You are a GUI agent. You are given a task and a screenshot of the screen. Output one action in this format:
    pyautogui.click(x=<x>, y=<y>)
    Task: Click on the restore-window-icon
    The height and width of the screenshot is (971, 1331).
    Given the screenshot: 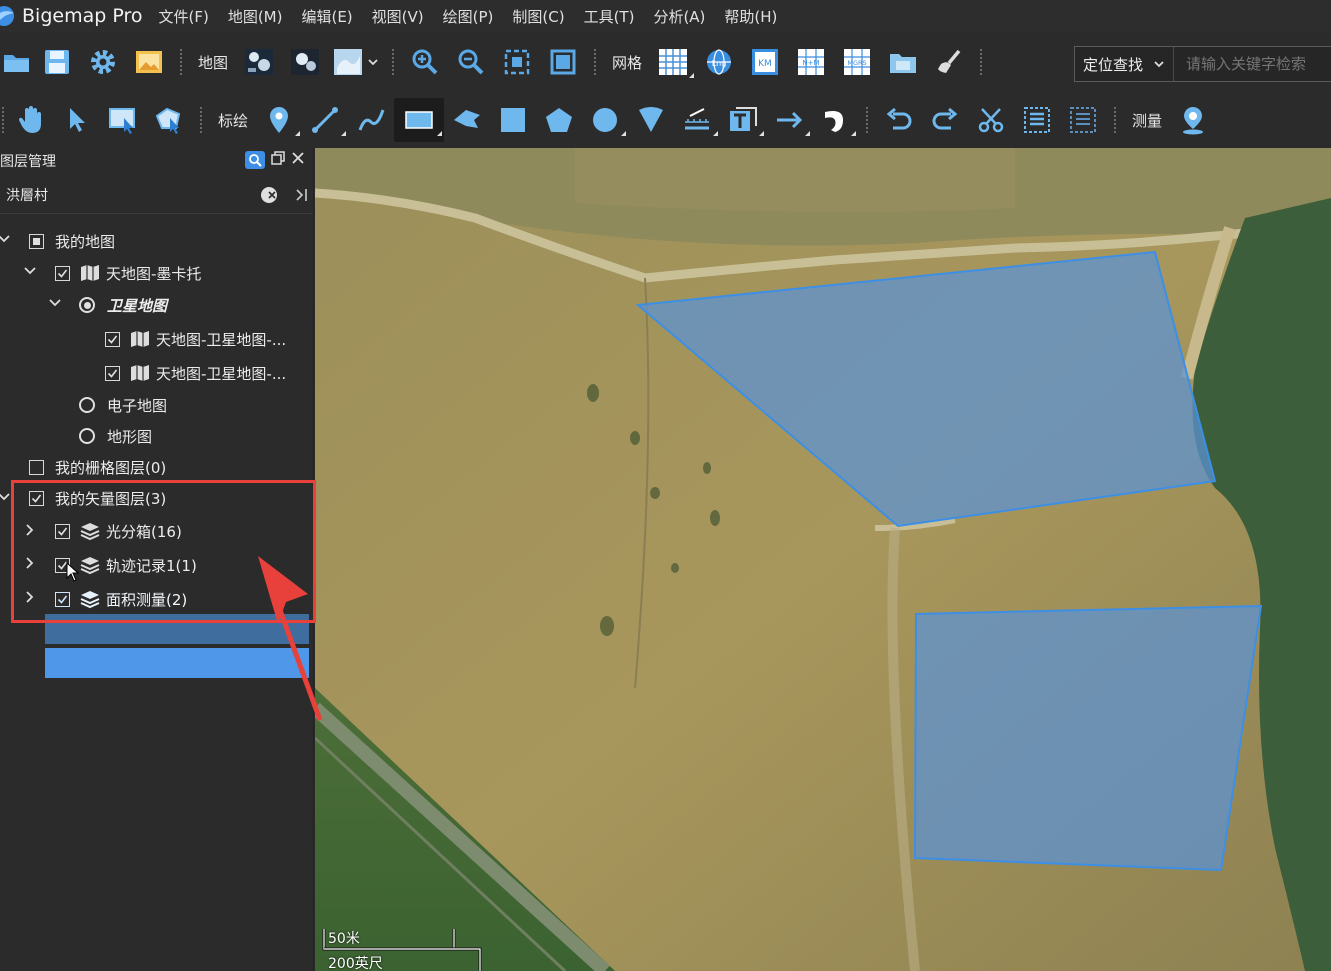 What is the action you would take?
    pyautogui.click(x=278, y=160)
    